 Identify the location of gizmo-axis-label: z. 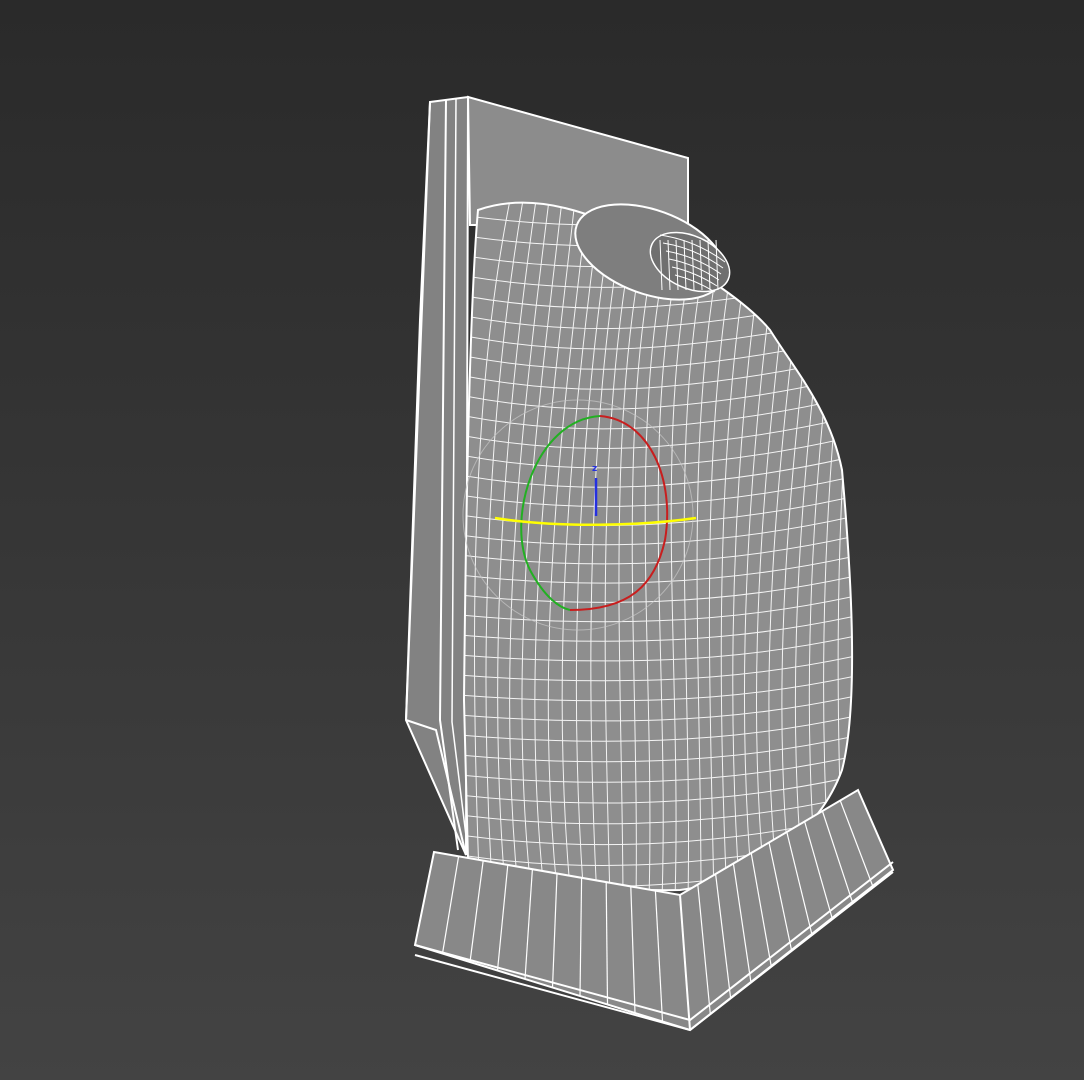
(594, 469).